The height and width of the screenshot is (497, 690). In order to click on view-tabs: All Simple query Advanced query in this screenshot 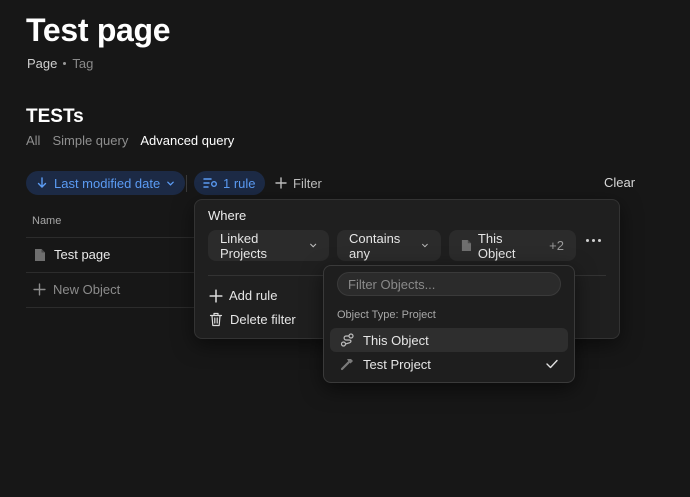, I will do `click(130, 140)`.